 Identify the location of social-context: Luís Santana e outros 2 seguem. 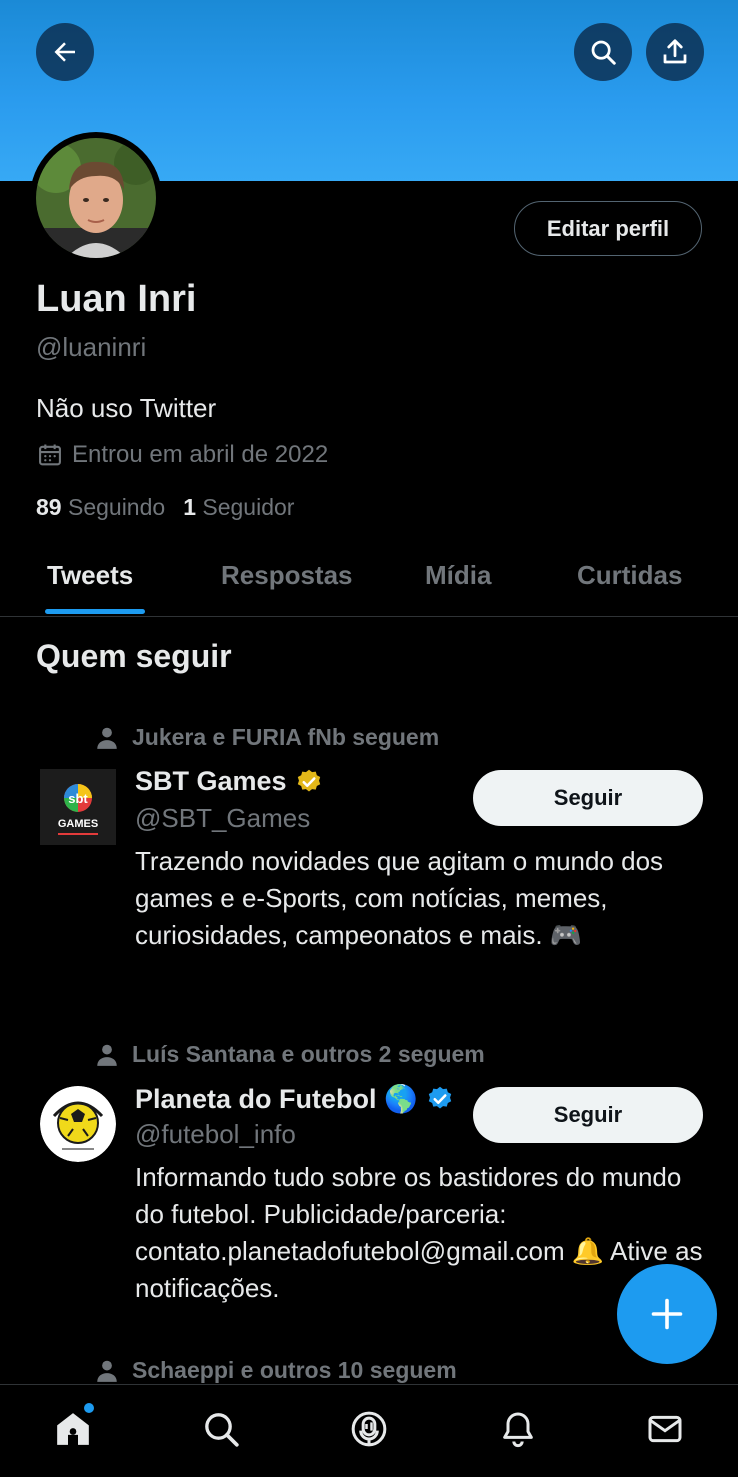
(289, 1054).